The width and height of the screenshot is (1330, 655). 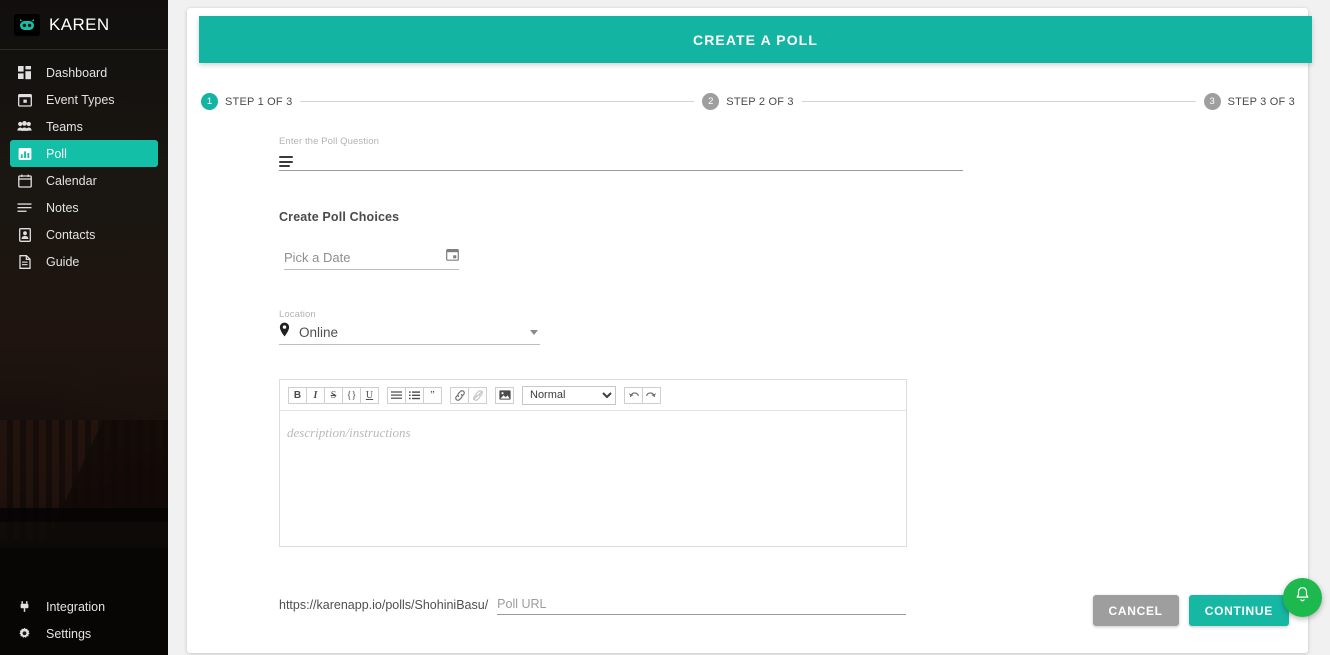 What do you see at coordinates (755, 39) in the screenshot?
I see `page-title: CREATE A POLL` at bounding box center [755, 39].